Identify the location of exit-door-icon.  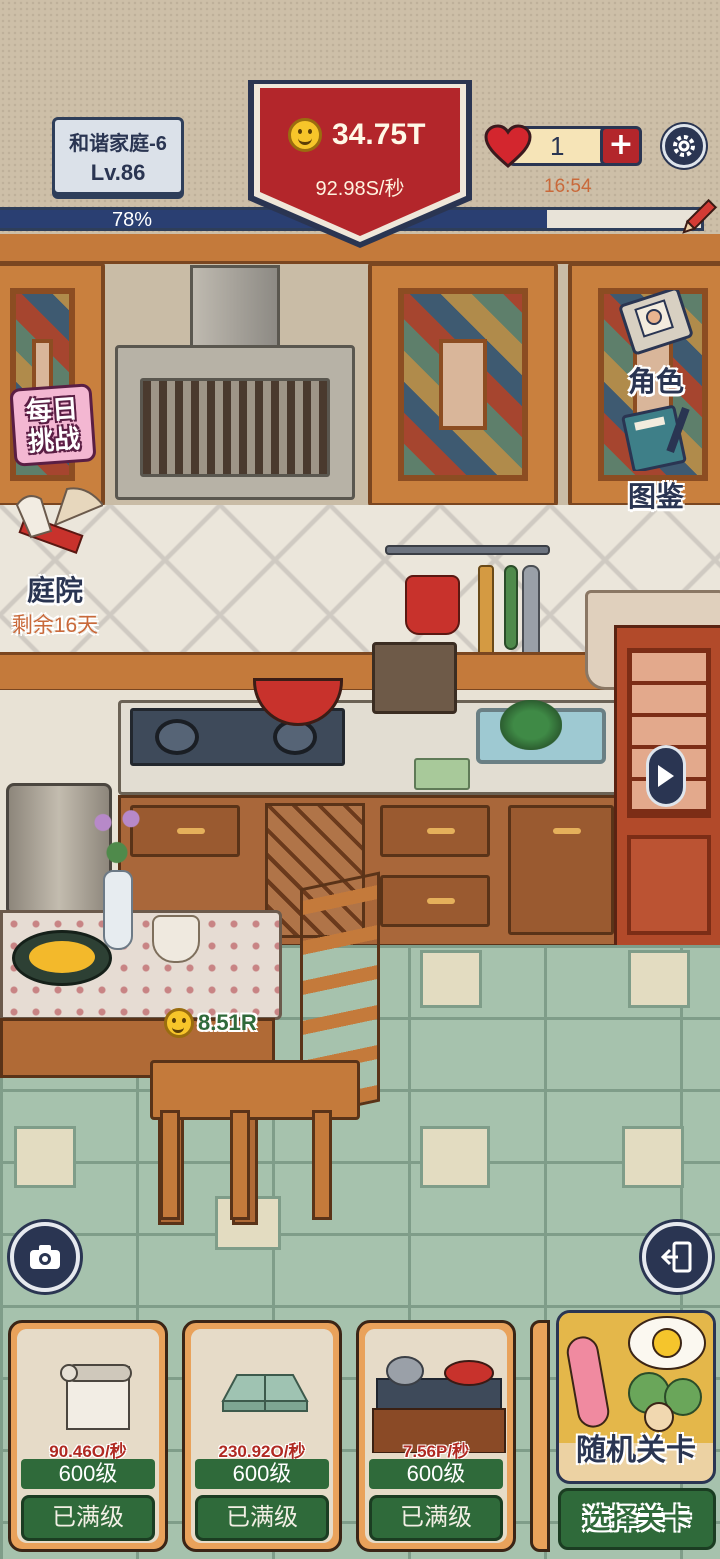
(676, 1257).